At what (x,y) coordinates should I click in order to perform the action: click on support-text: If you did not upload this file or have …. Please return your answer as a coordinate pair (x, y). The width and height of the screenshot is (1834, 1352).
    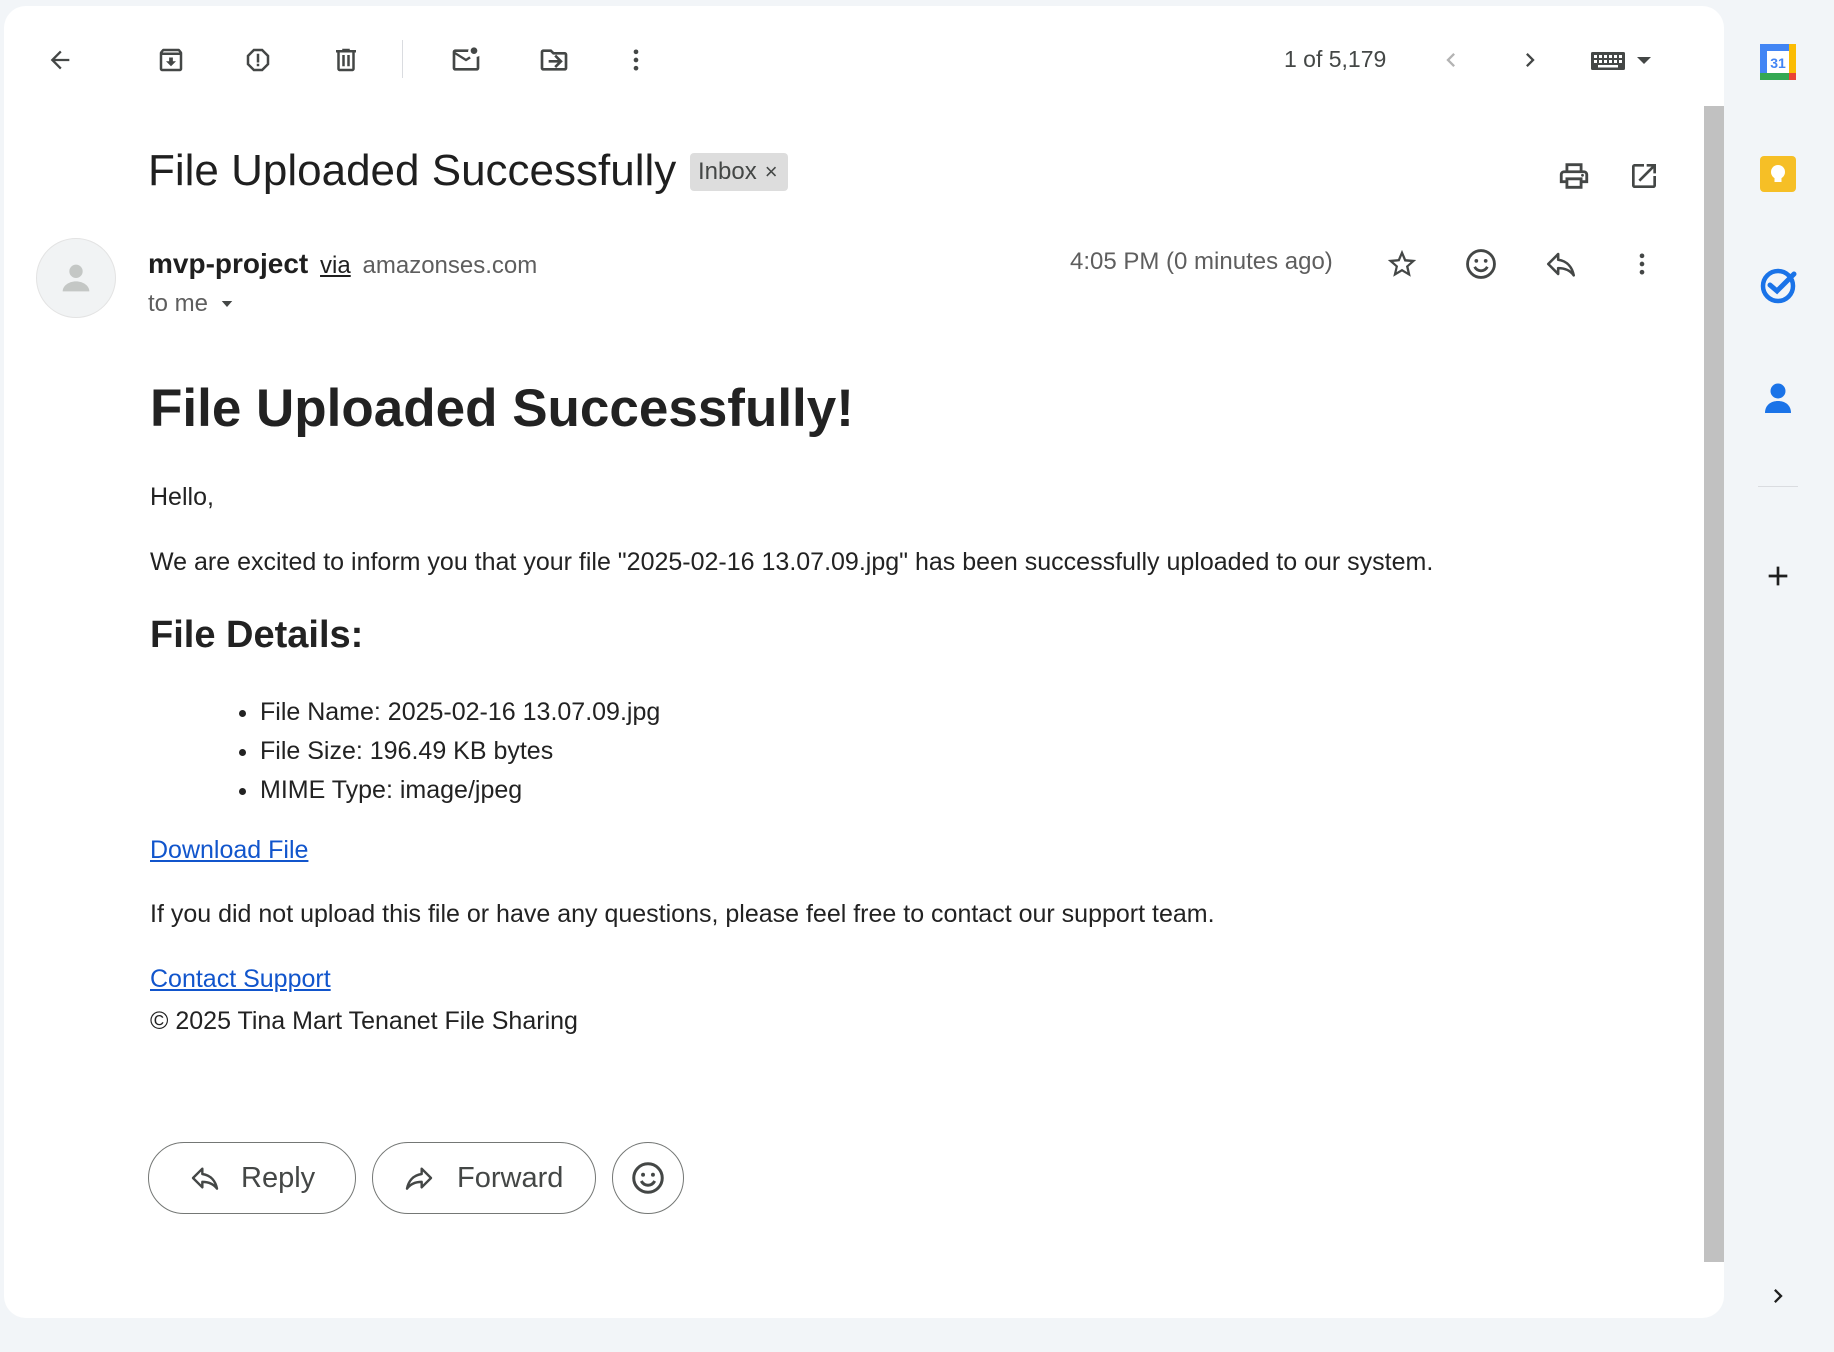
    Looking at the image, I should click on (682, 914).